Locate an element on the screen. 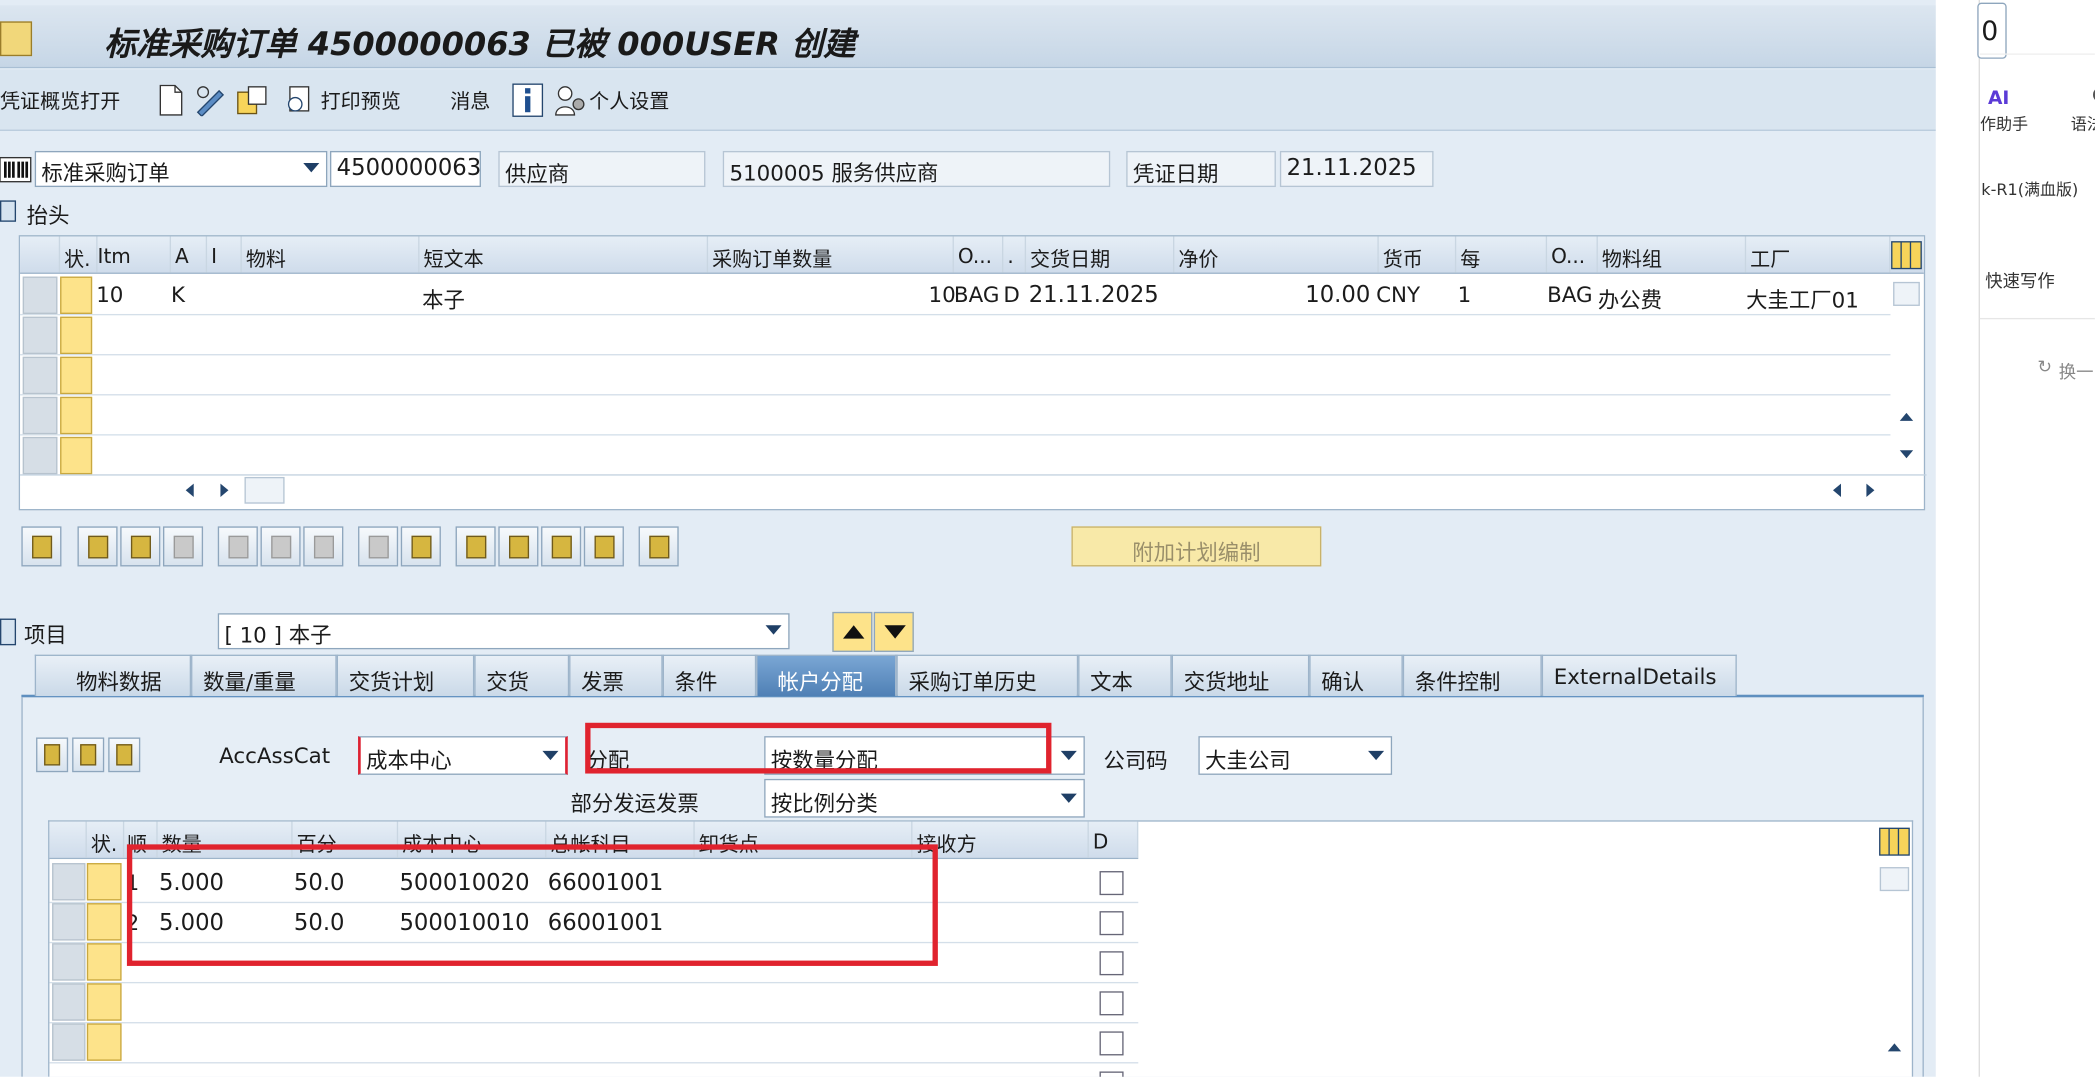 Image resolution: width=2095 pixels, height=1077 pixels. item-select: [ 10 ] 本子 is located at coordinates (503, 631).